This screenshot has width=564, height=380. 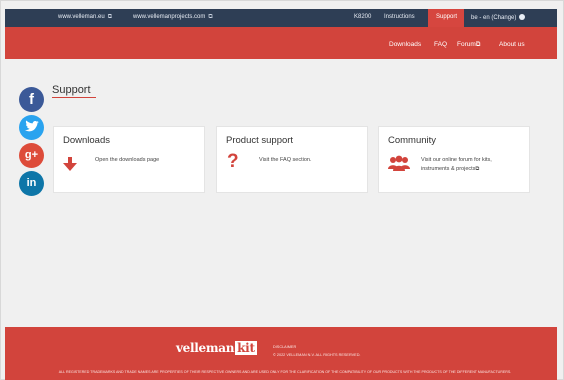 What do you see at coordinates (31, 99) in the screenshot?
I see `facebook-icon: f` at bounding box center [31, 99].